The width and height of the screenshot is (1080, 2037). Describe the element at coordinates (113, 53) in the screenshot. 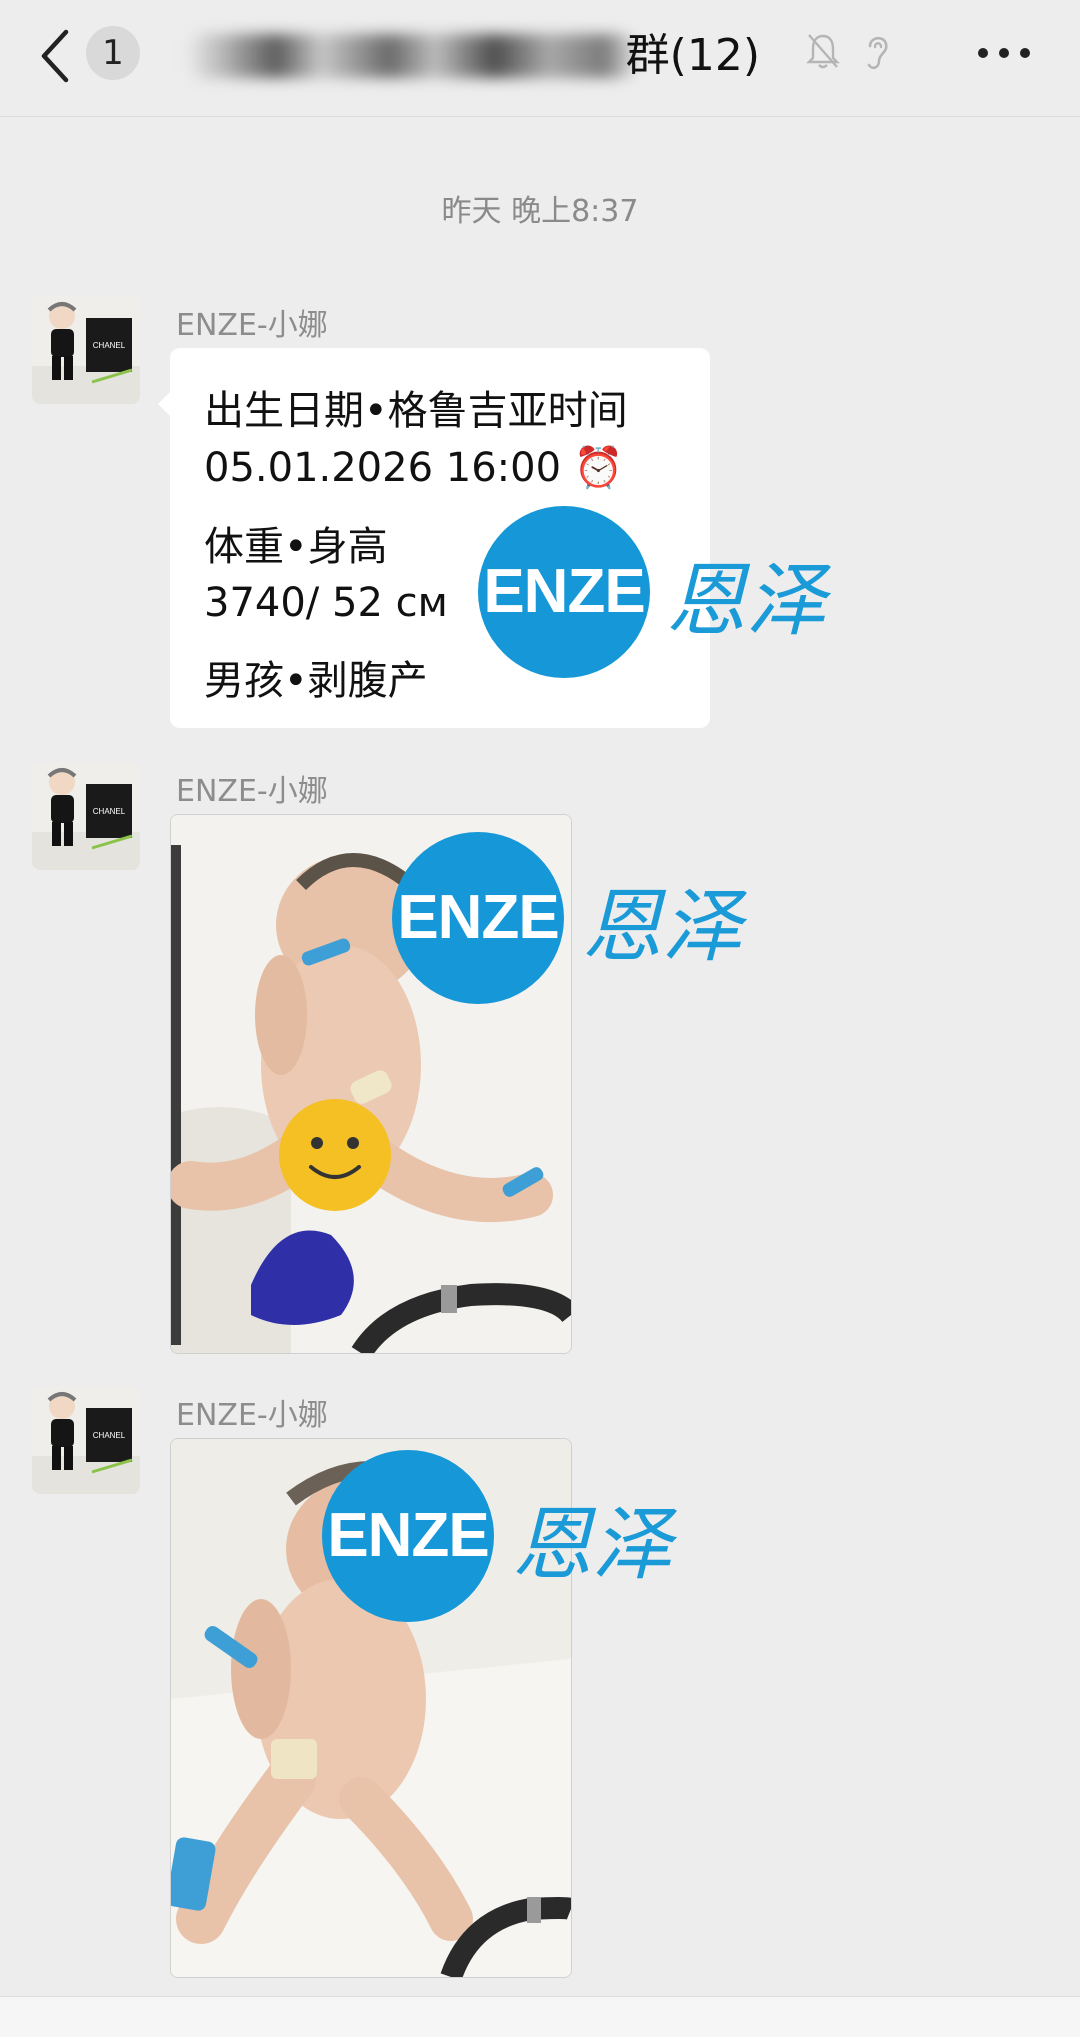

I see `unread-count-badge: 1` at that location.